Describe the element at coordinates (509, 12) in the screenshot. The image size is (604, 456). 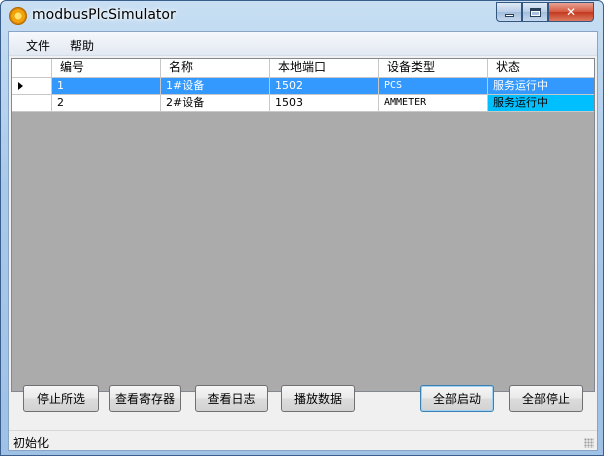
I see `minimize-button` at that location.